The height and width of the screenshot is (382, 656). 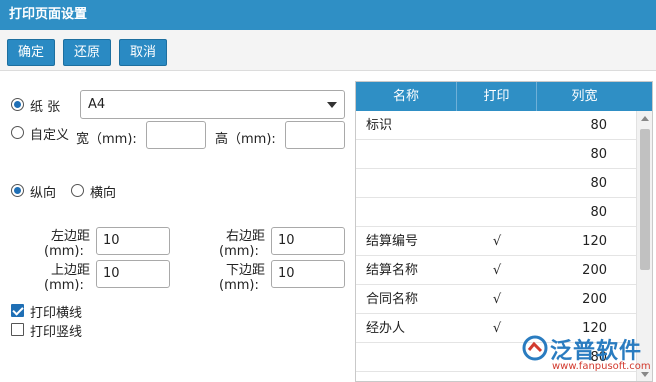 I want to click on portrait-label: 纵向, so click(x=43, y=193).